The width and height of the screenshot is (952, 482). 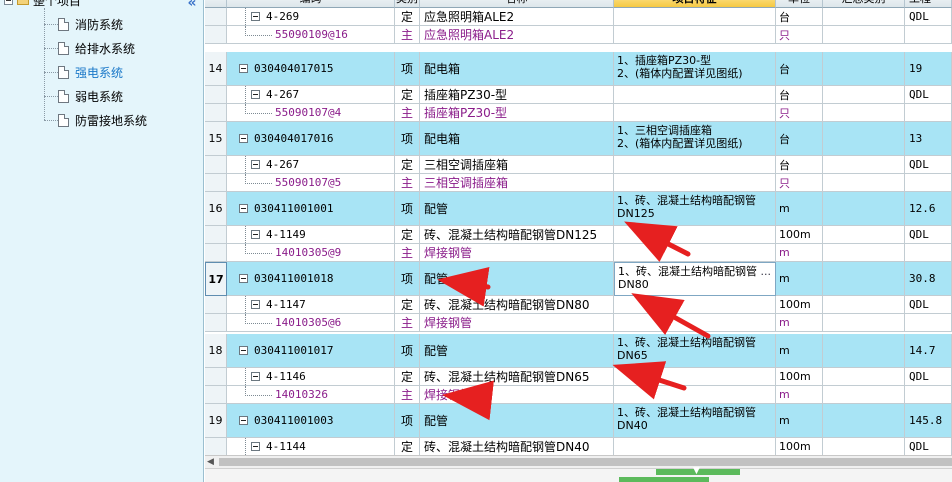 What do you see at coordinates (216, 69) in the screenshot?
I see `row-index: 14` at bounding box center [216, 69].